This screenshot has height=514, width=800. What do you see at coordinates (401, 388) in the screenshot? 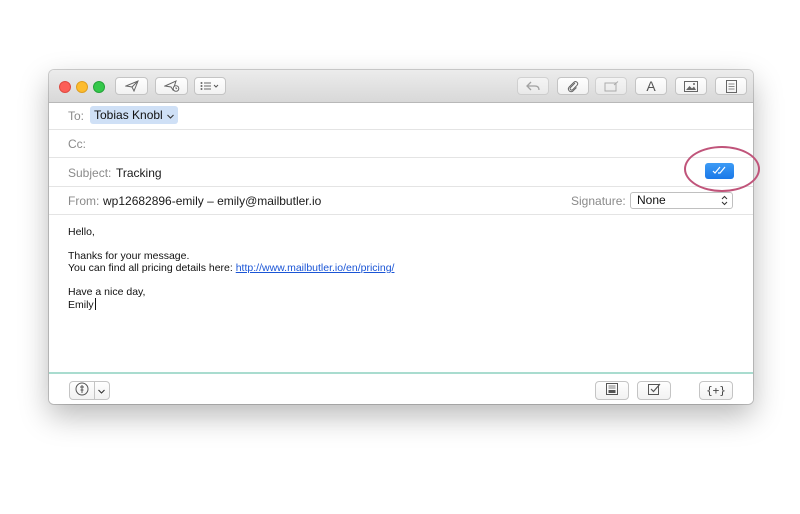
I see `mailbutler-footer: {+}` at bounding box center [401, 388].